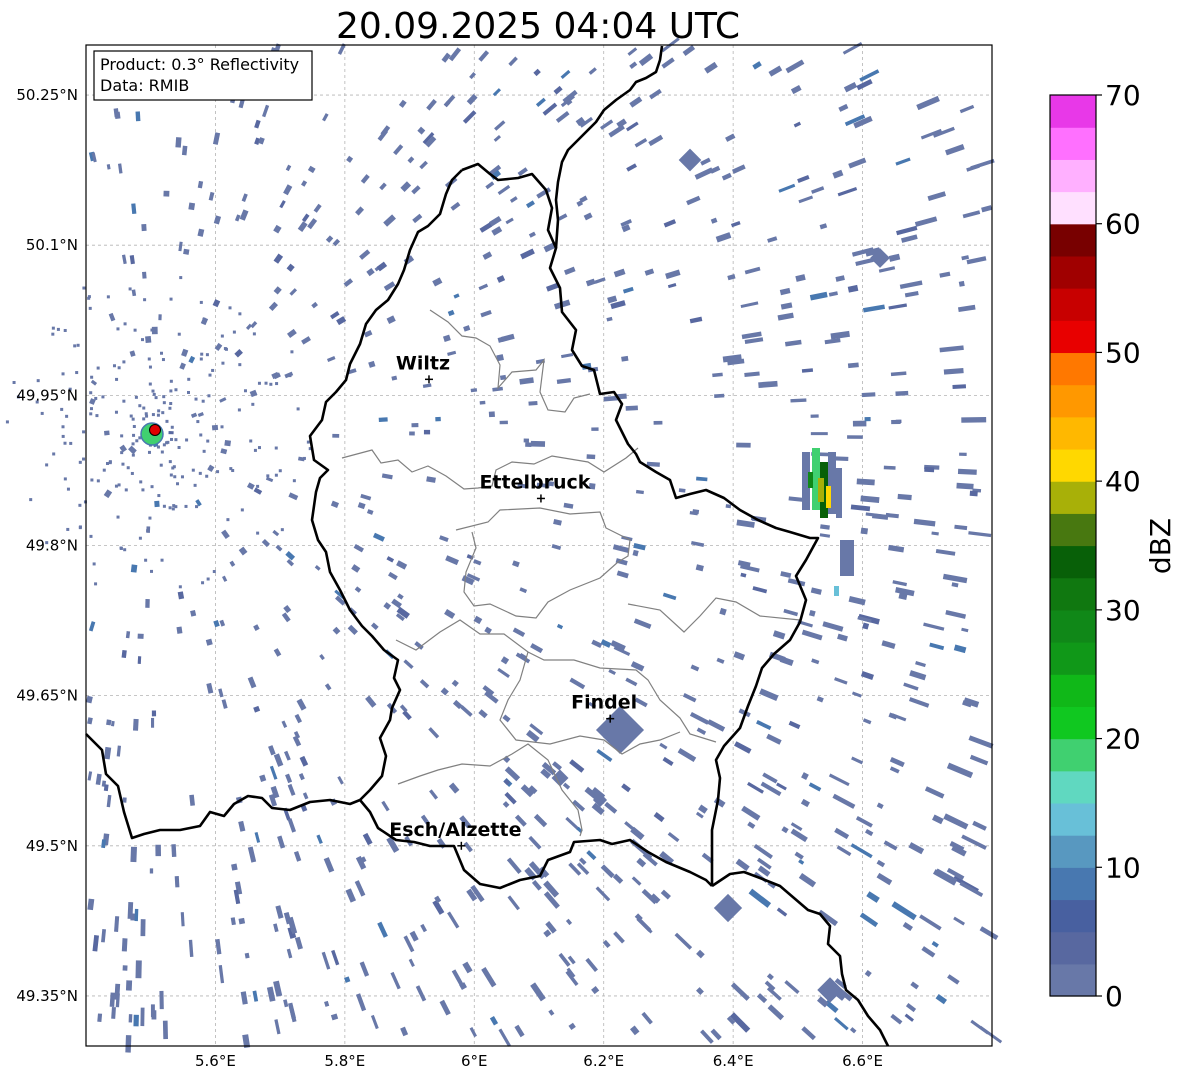 The height and width of the screenshot is (1081, 1184). What do you see at coordinates (1114, 996) in the screenshot?
I see `colorbar-tick-label: 0` at bounding box center [1114, 996].